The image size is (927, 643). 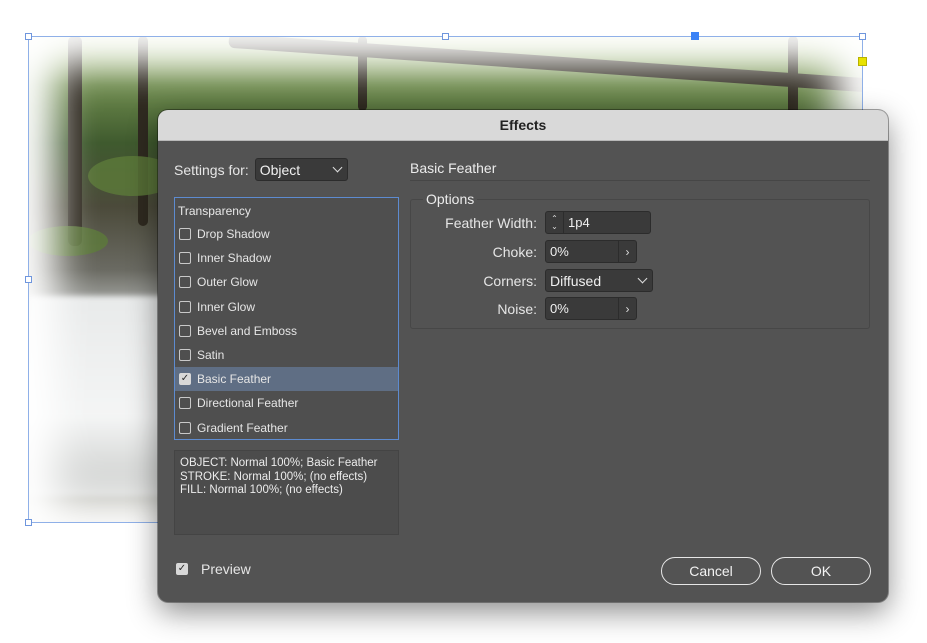 I want to click on feather-width-row: Feather Width: ⌃ ⌄ 1p4, so click(x=535, y=222).